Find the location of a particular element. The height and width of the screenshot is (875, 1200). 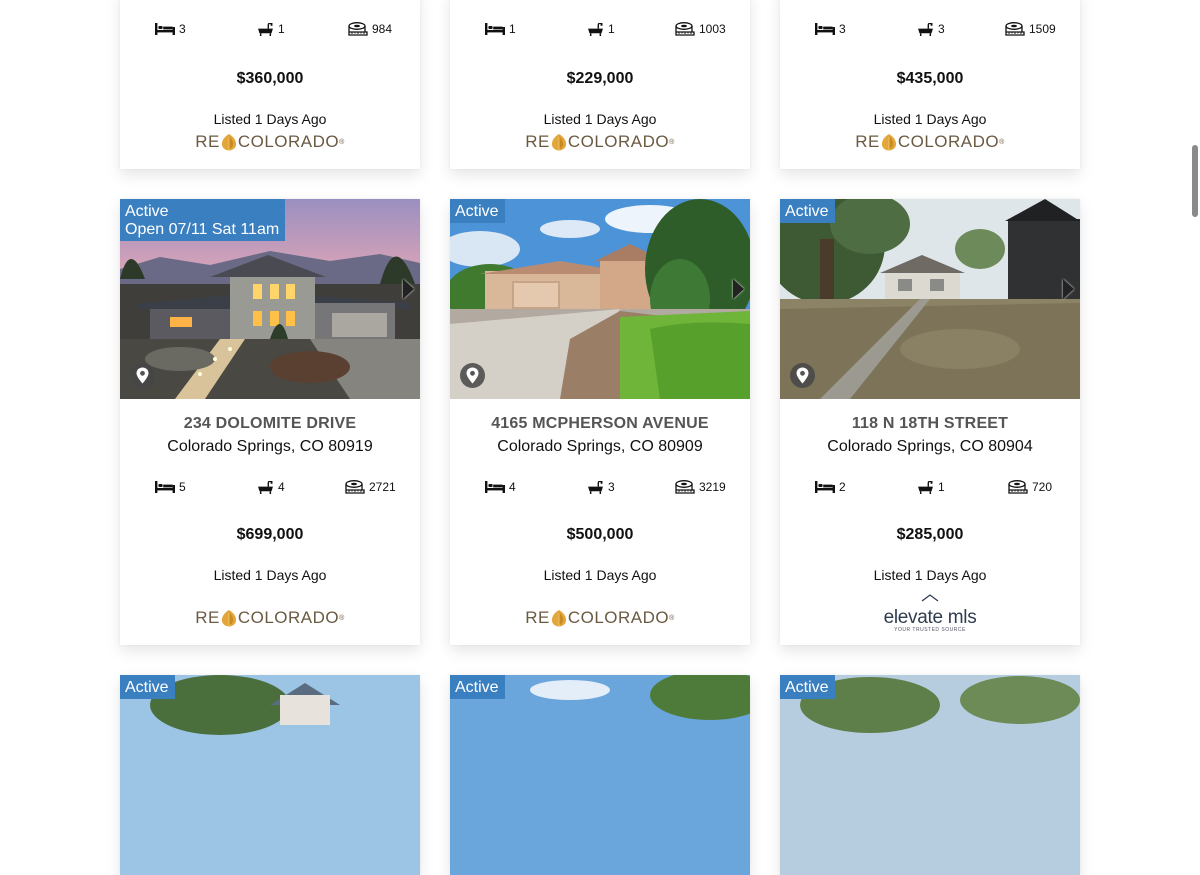

listing-specs: 3 3 1509 is located at coordinates (930, 32).